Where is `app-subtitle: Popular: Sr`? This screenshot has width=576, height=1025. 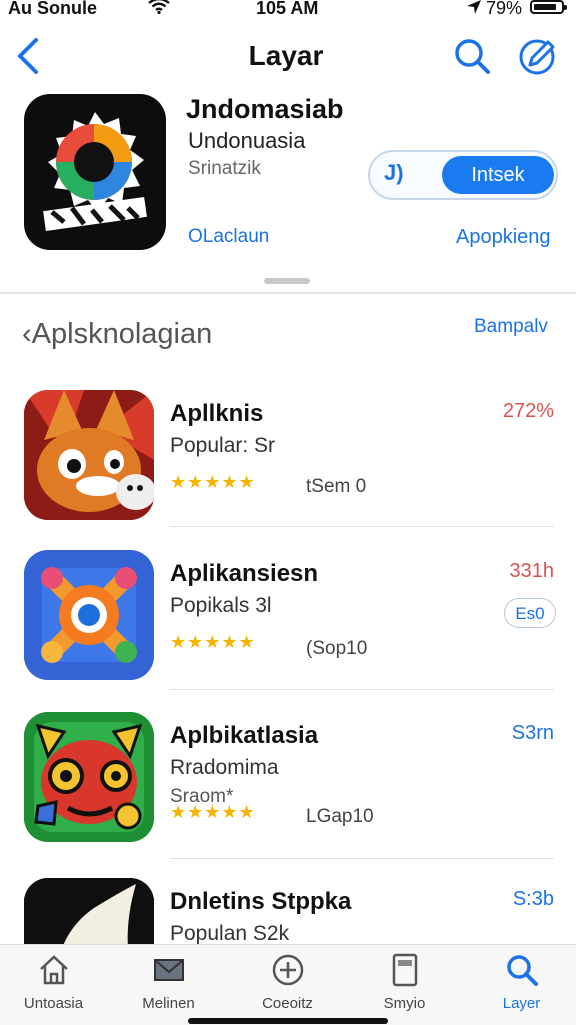 app-subtitle: Popular: Sr is located at coordinates (223, 445).